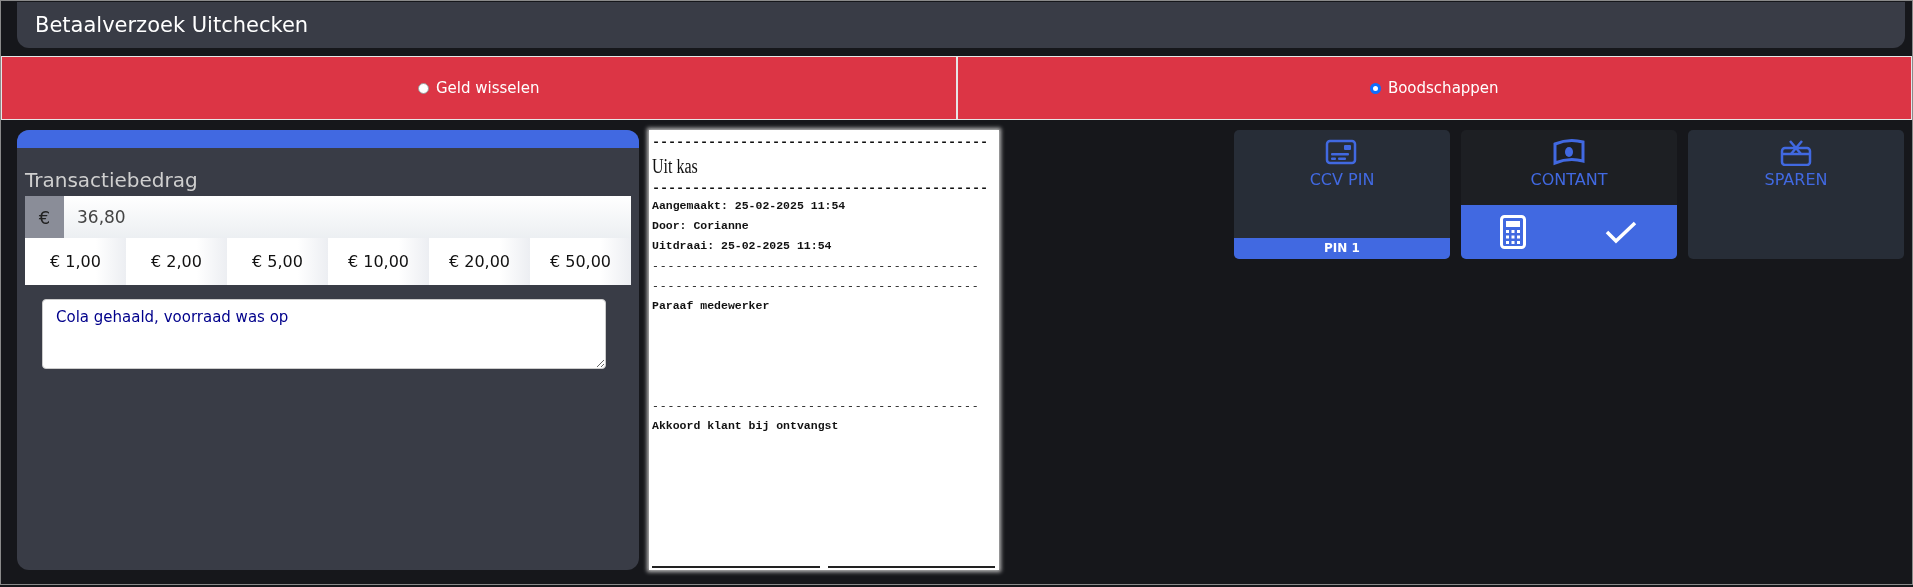 The image size is (1913, 587). I want to click on field-label: Transactiebedrag, so click(112, 180).